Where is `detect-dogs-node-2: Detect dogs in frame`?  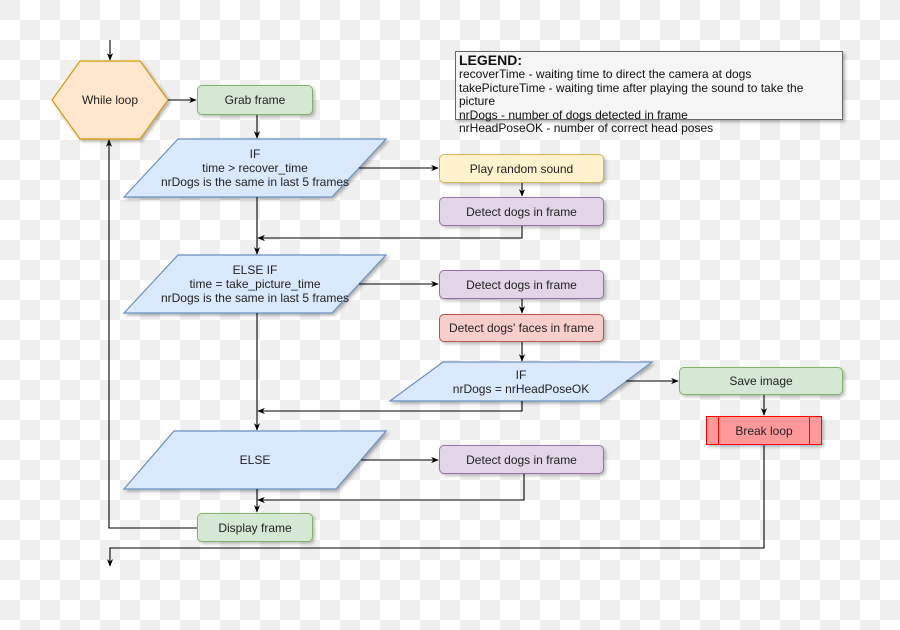
detect-dogs-node-2: Detect dogs in frame is located at coordinates (521, 284).